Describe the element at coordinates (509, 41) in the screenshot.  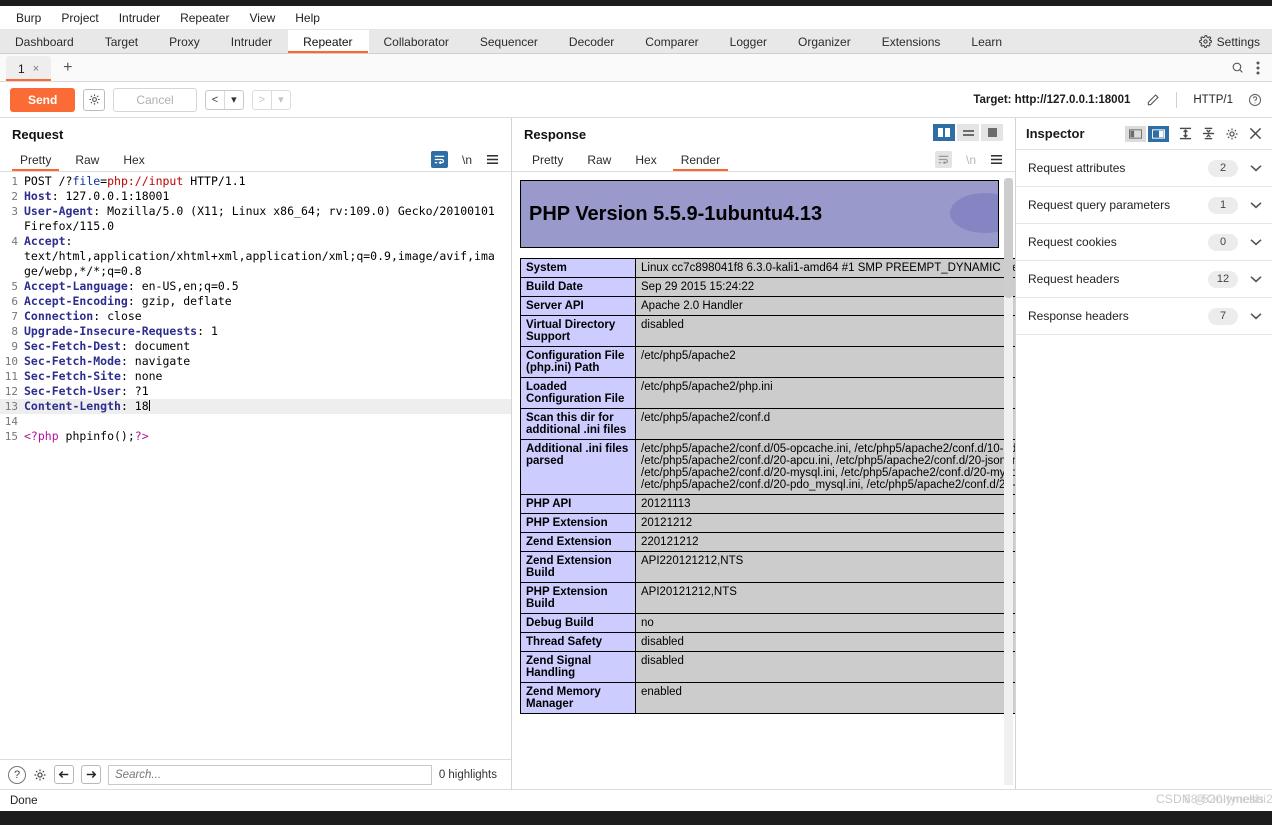
I see `tab-sequencer: Sequencer` at that location.